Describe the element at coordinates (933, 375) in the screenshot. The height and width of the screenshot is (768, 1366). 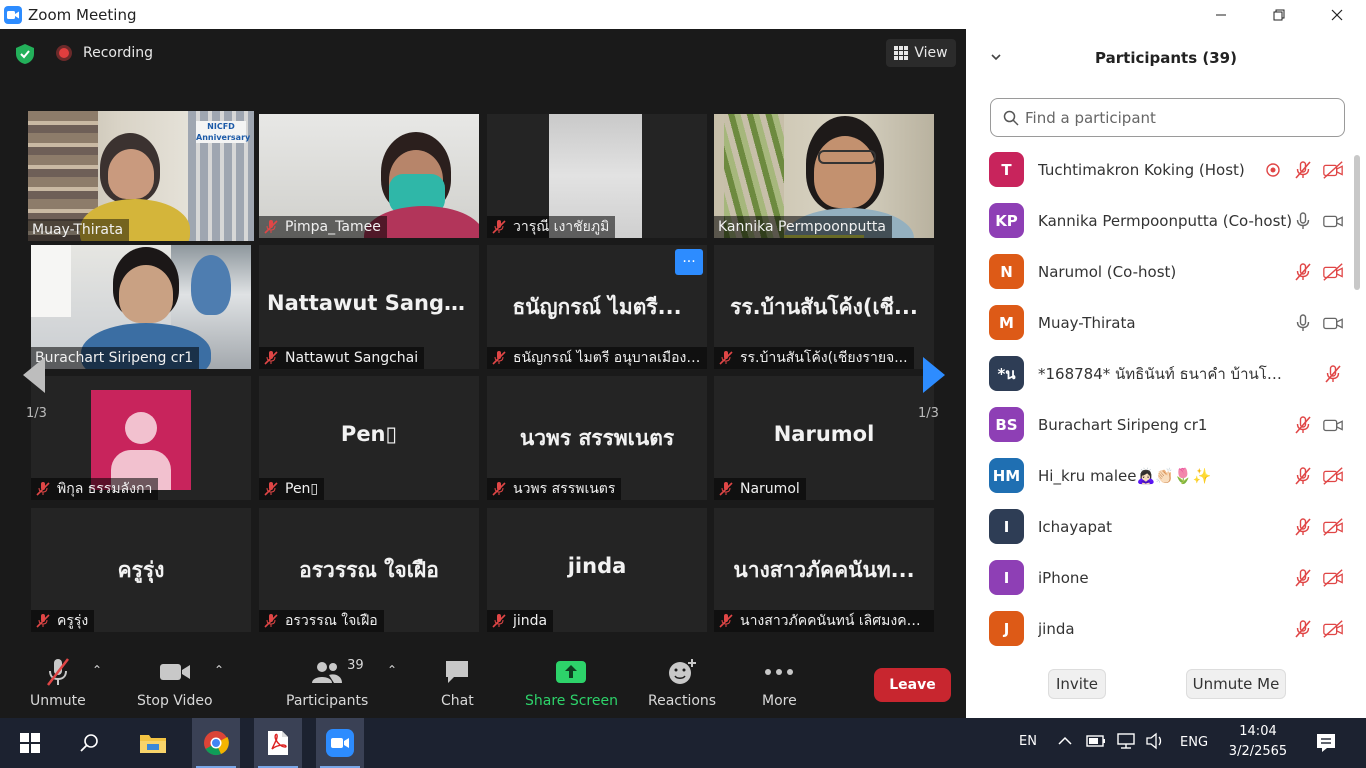
I see `next-page-arrow-icon` at that location.